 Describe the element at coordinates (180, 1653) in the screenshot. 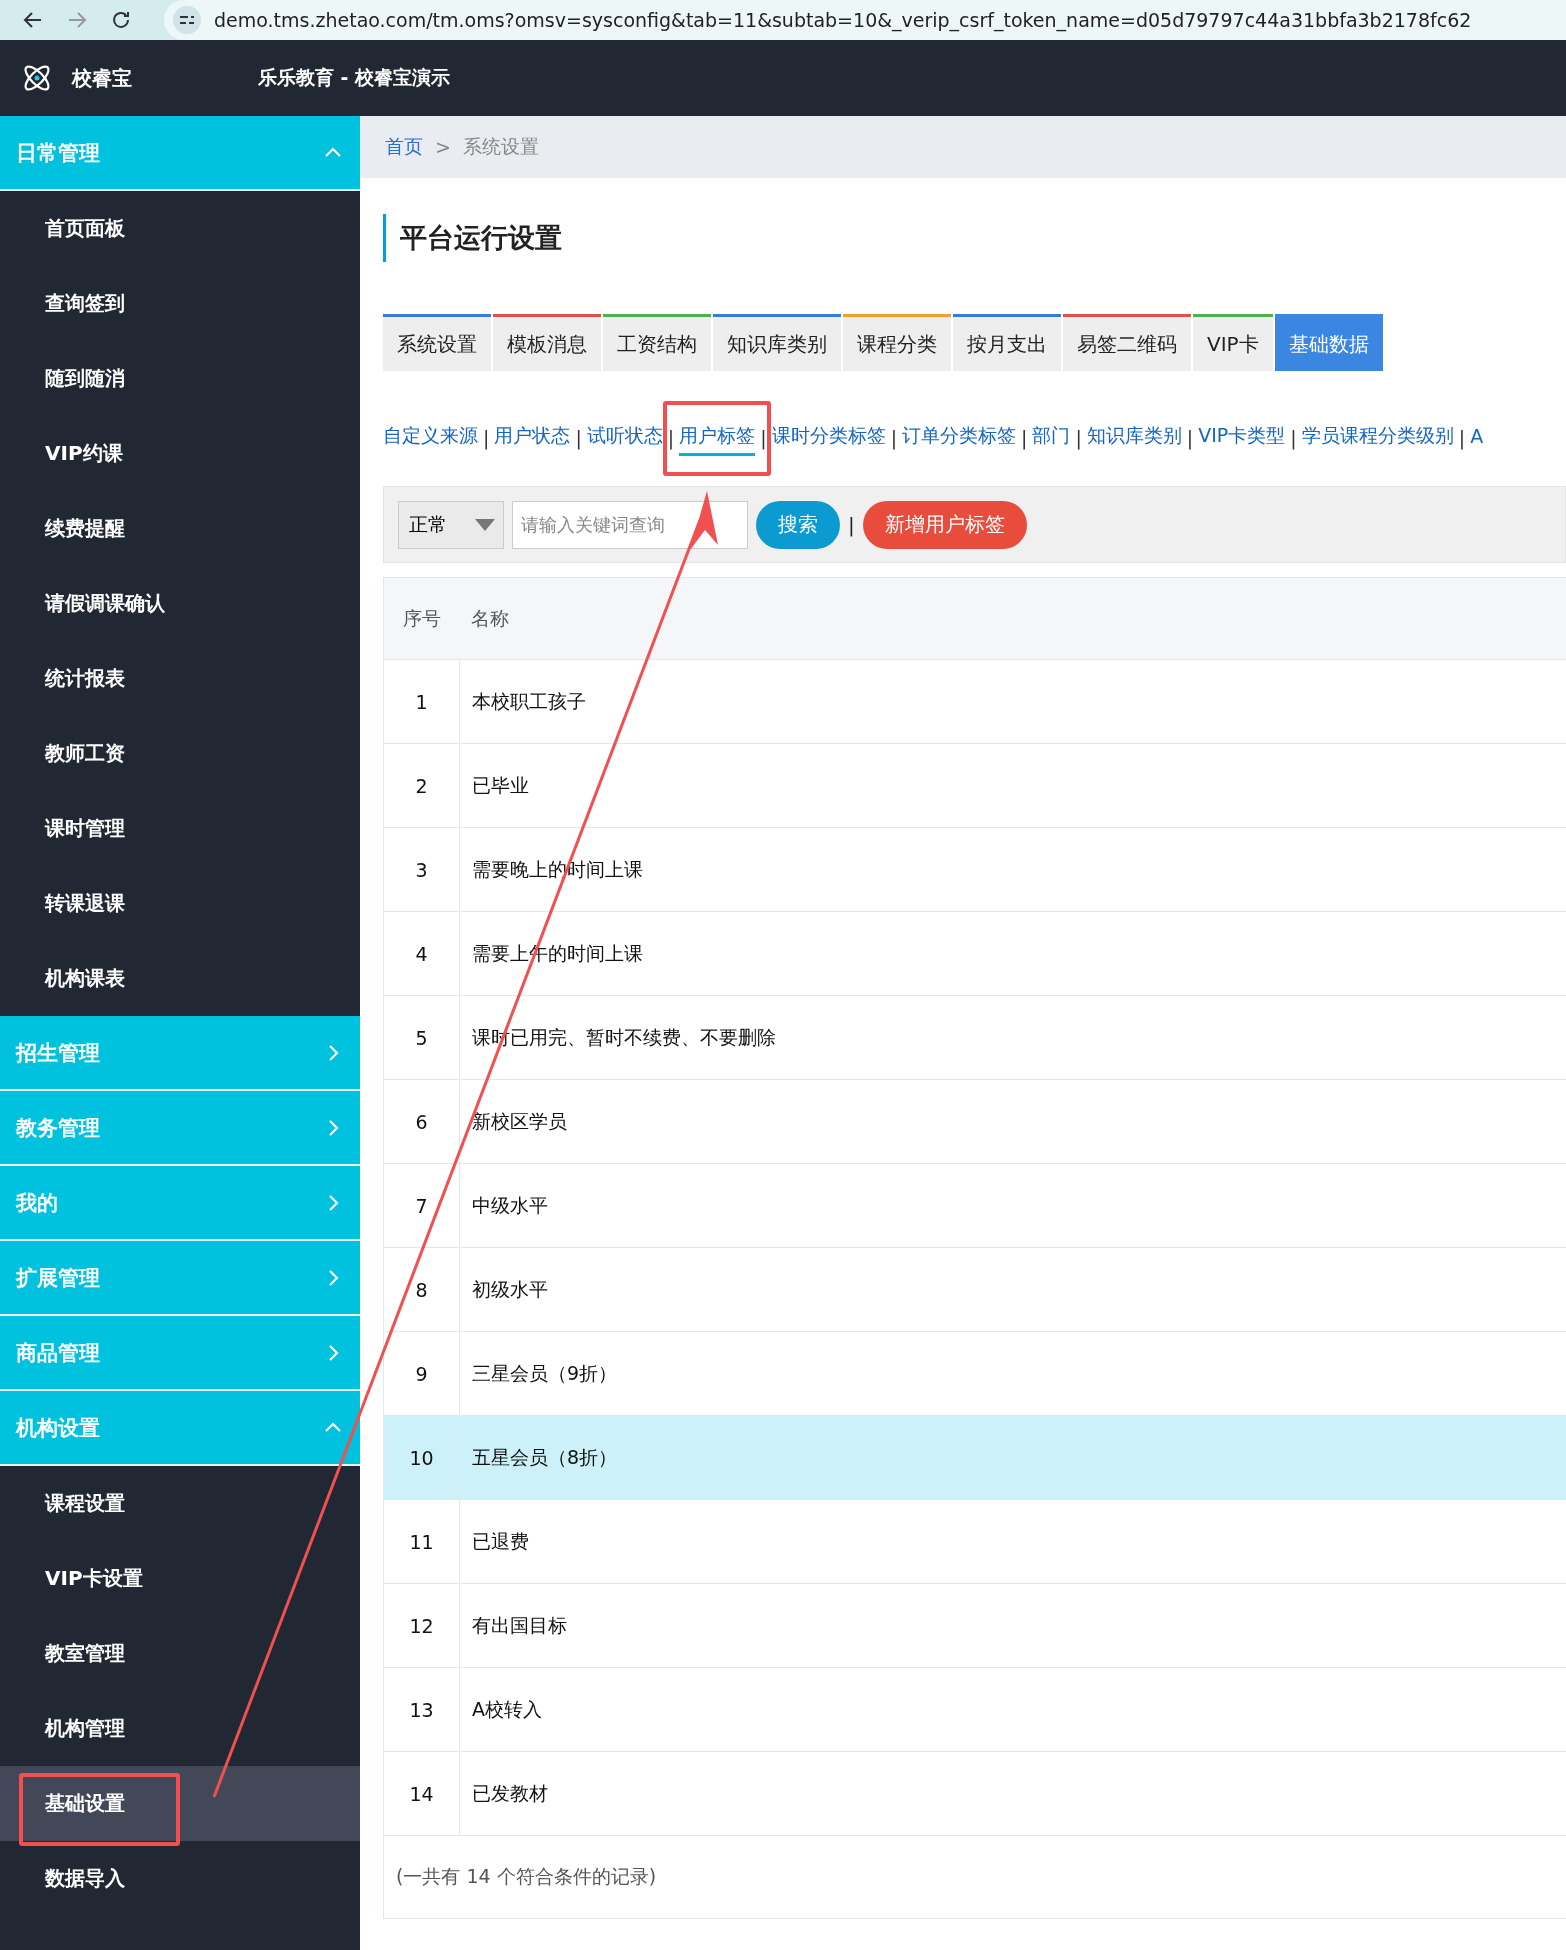

I see `sidebar-item: 教室管理` at that location.